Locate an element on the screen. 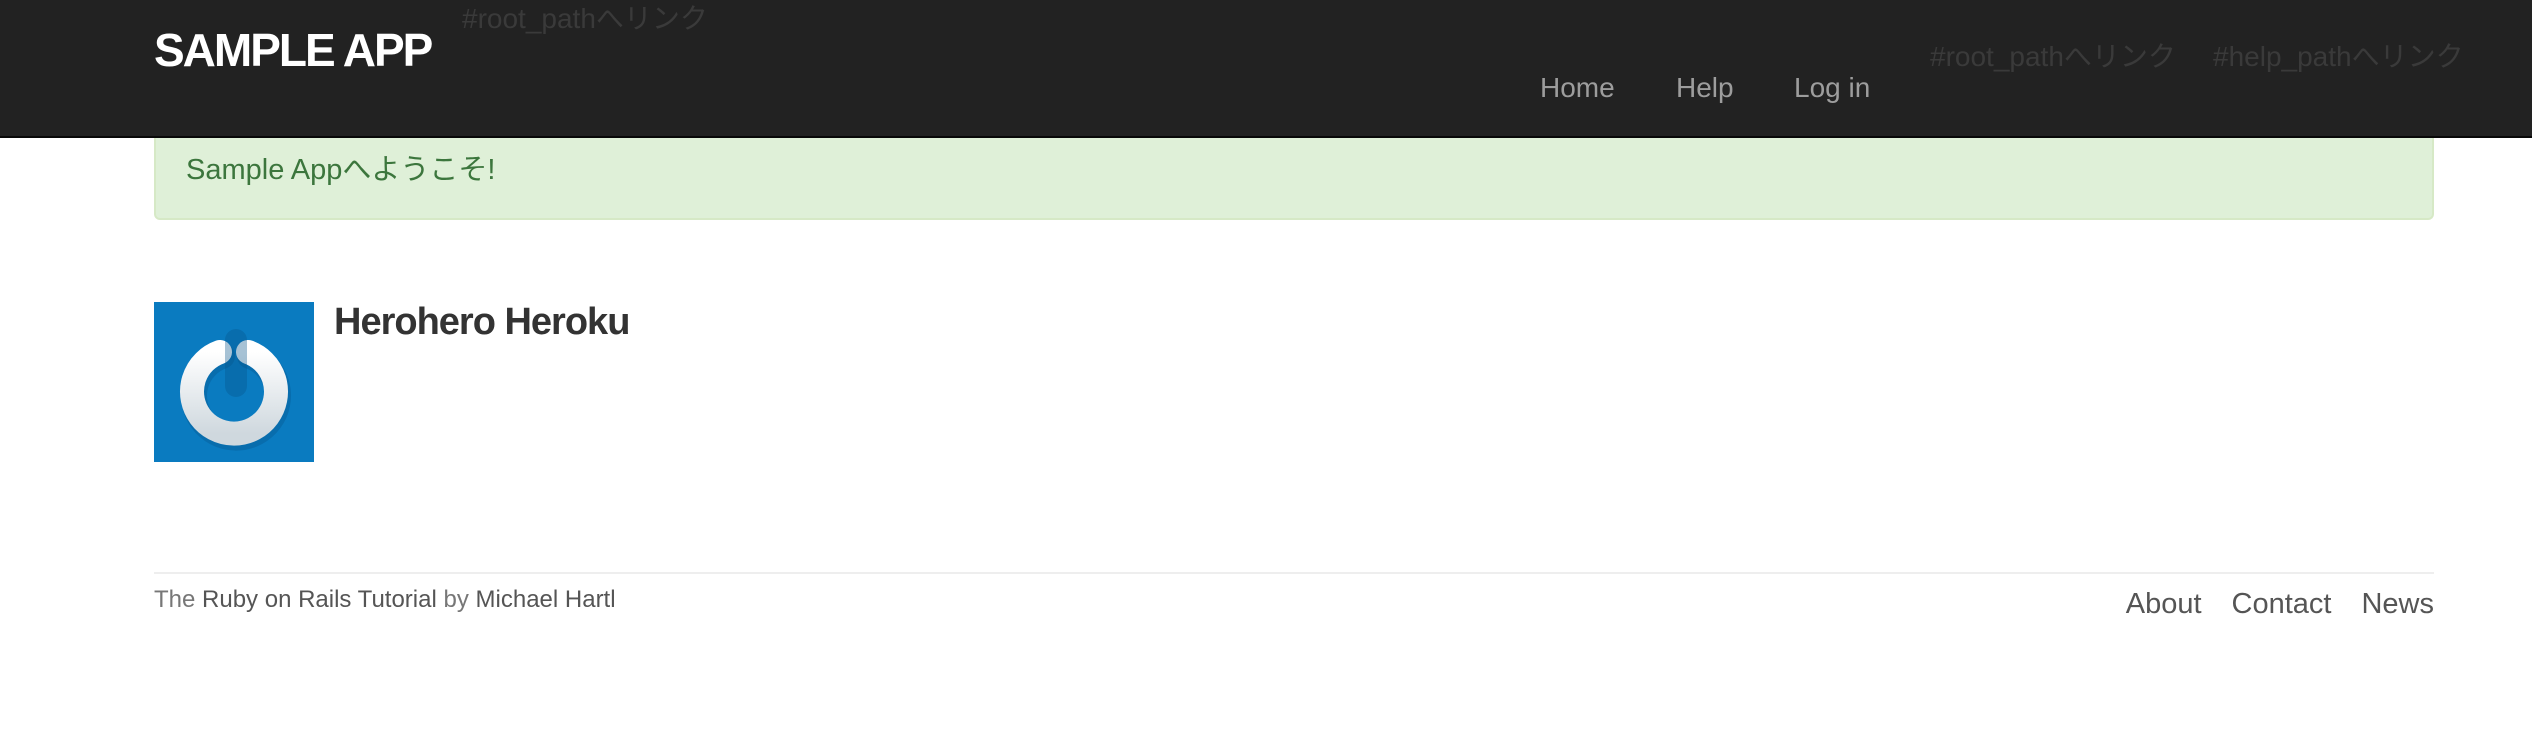  gravatar-power-icon is located at coordinates (235, 388).